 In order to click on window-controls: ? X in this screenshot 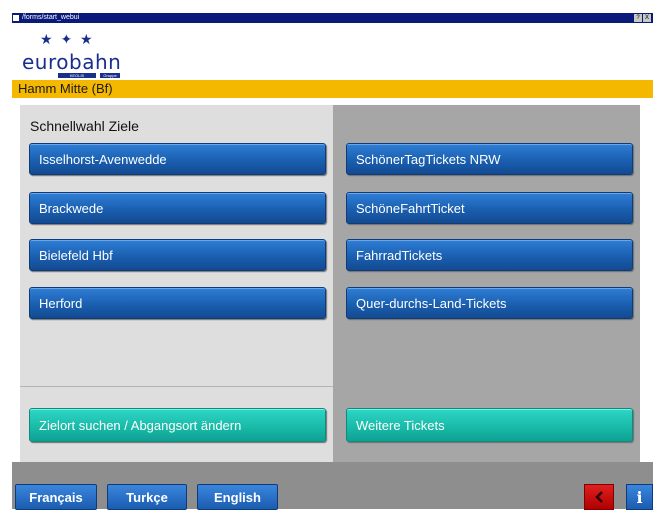, I will do `click(642, 18)`.